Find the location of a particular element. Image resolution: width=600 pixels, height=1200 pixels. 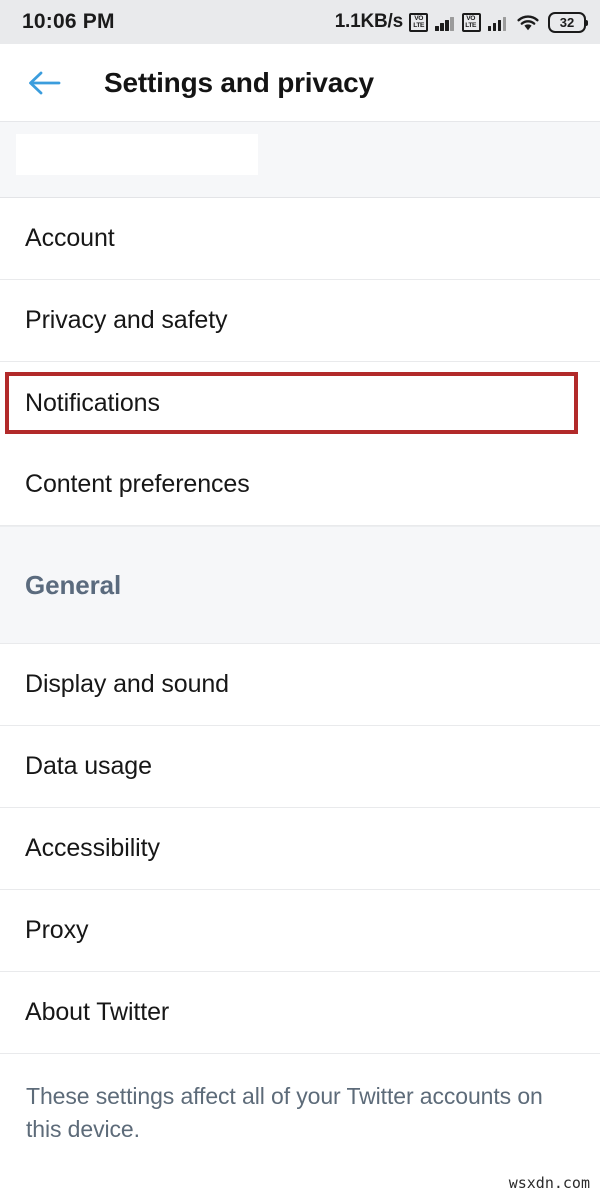

volte-icon-secondary: VO LTE is located at coordinates (471, 22).